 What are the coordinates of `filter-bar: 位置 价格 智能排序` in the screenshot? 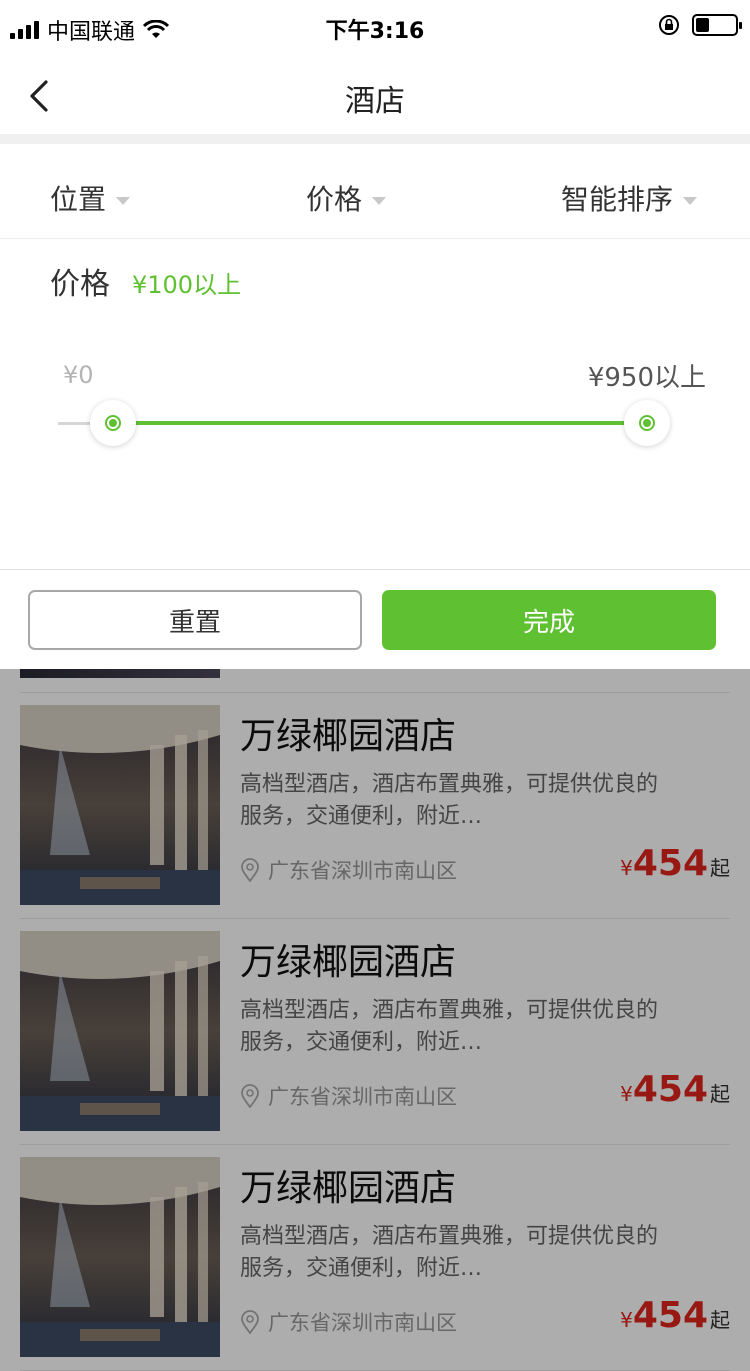 It's located at (375, 191).